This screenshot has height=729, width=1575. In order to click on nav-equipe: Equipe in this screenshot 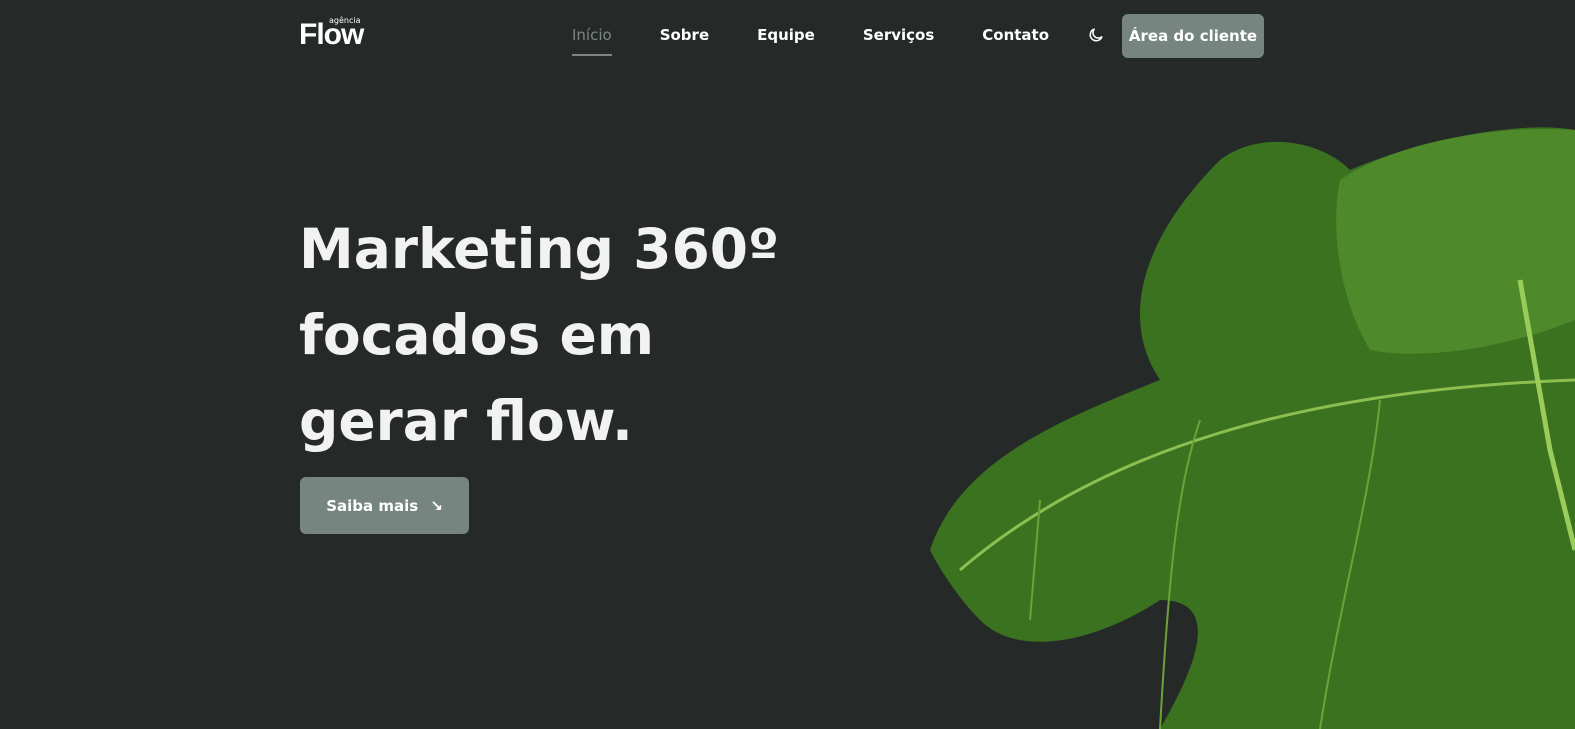, I will do `click(786, 35)`.